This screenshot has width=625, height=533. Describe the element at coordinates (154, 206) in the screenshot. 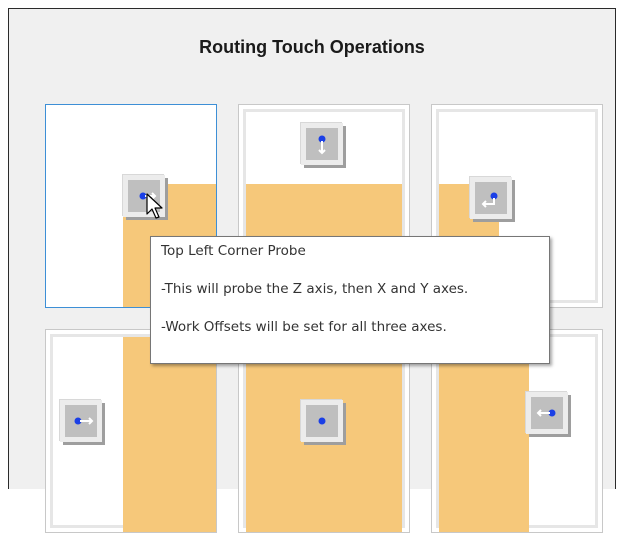

I see `mouse-pointer-icon` at that location.